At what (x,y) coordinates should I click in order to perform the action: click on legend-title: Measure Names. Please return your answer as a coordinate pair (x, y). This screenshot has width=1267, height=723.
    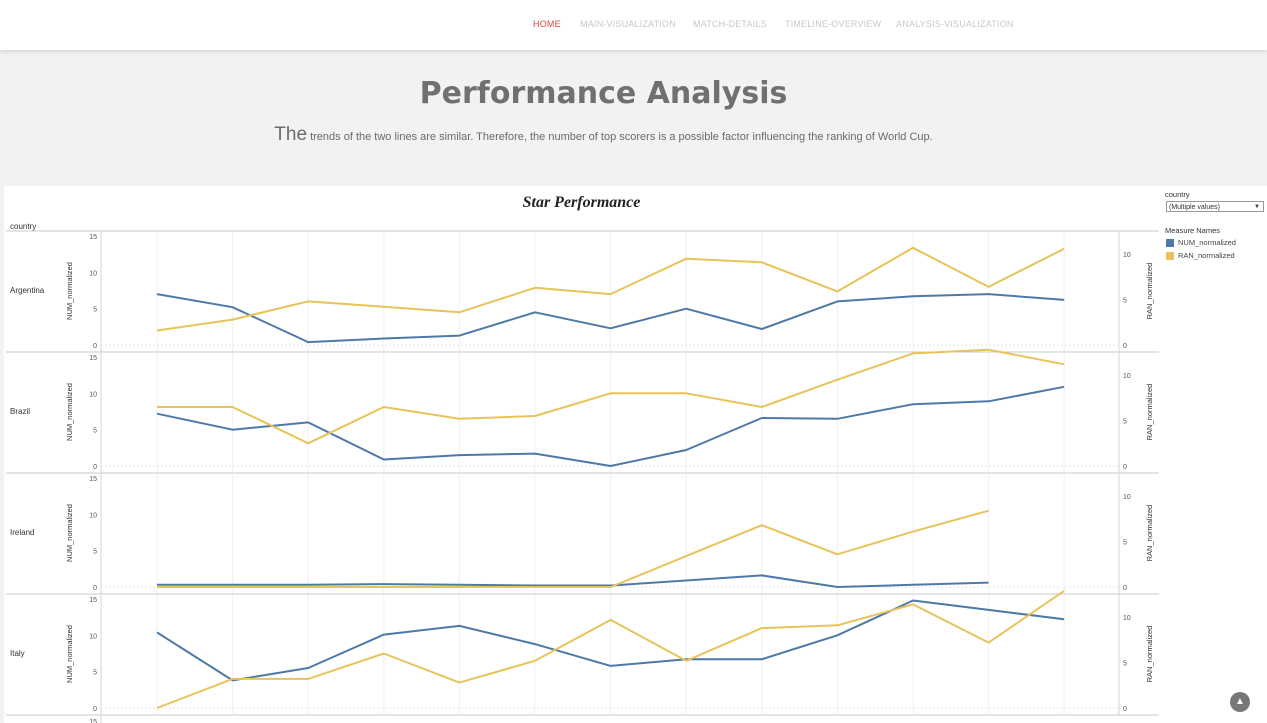
    Looking at the image, I should click on (1193, 230).